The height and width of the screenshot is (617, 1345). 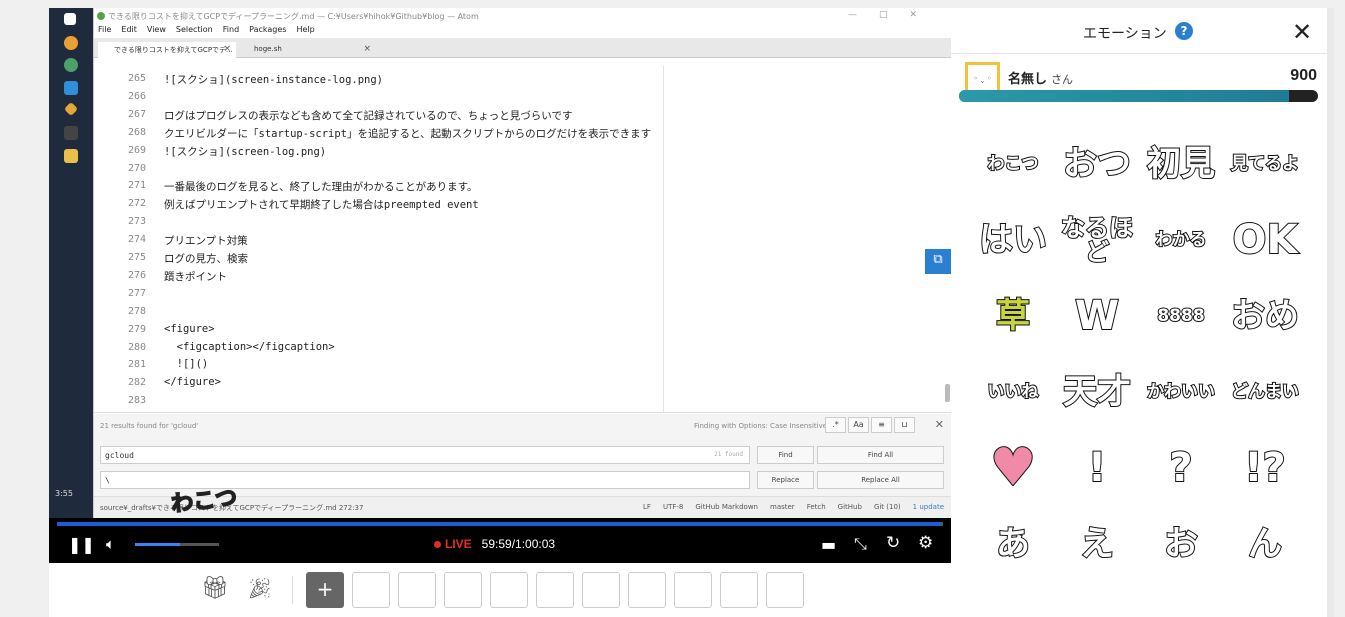 What do you see at coordinates (425, 455) in the screenshot?
I see `find-input: gcloud 21 found` at bounding box center [425, 455].